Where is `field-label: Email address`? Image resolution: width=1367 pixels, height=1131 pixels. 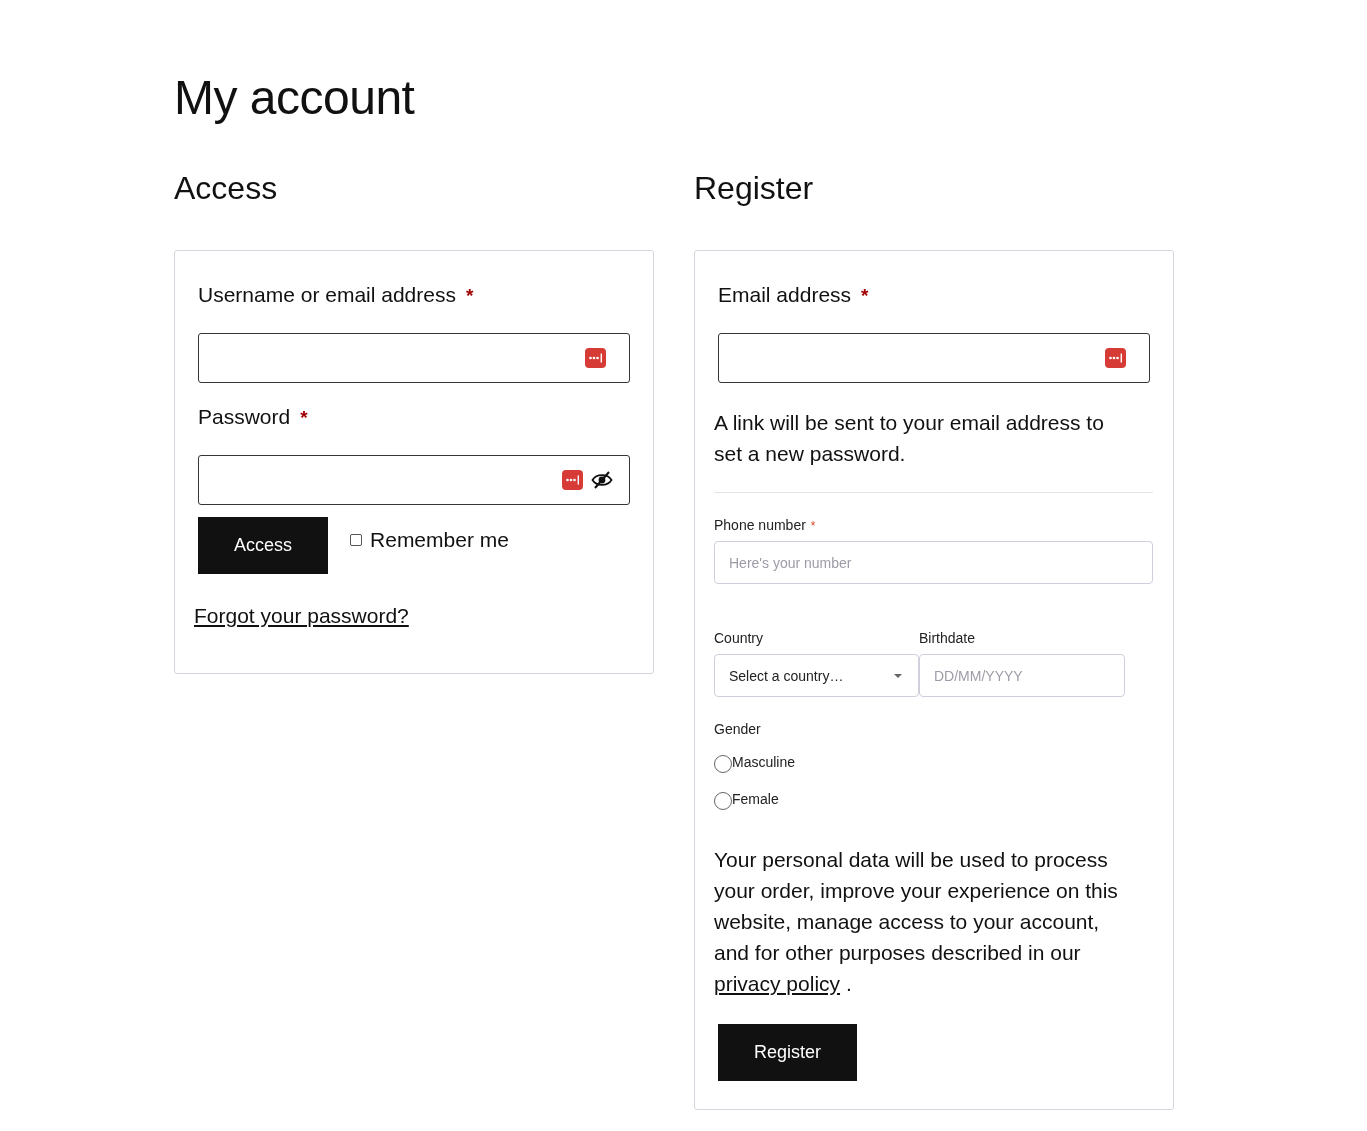
field-label: Email address is located at coordinates (785, 295).